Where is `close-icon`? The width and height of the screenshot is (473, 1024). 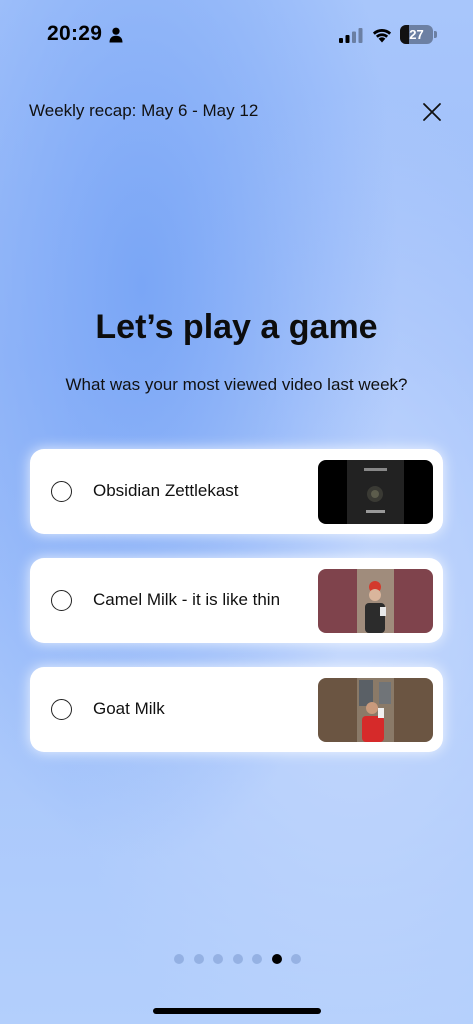
close-icon is located at coordinates (432, 112).